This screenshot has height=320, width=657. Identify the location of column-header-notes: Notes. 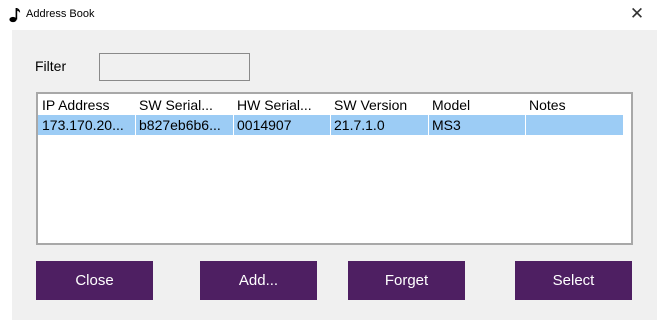
(575, 105).